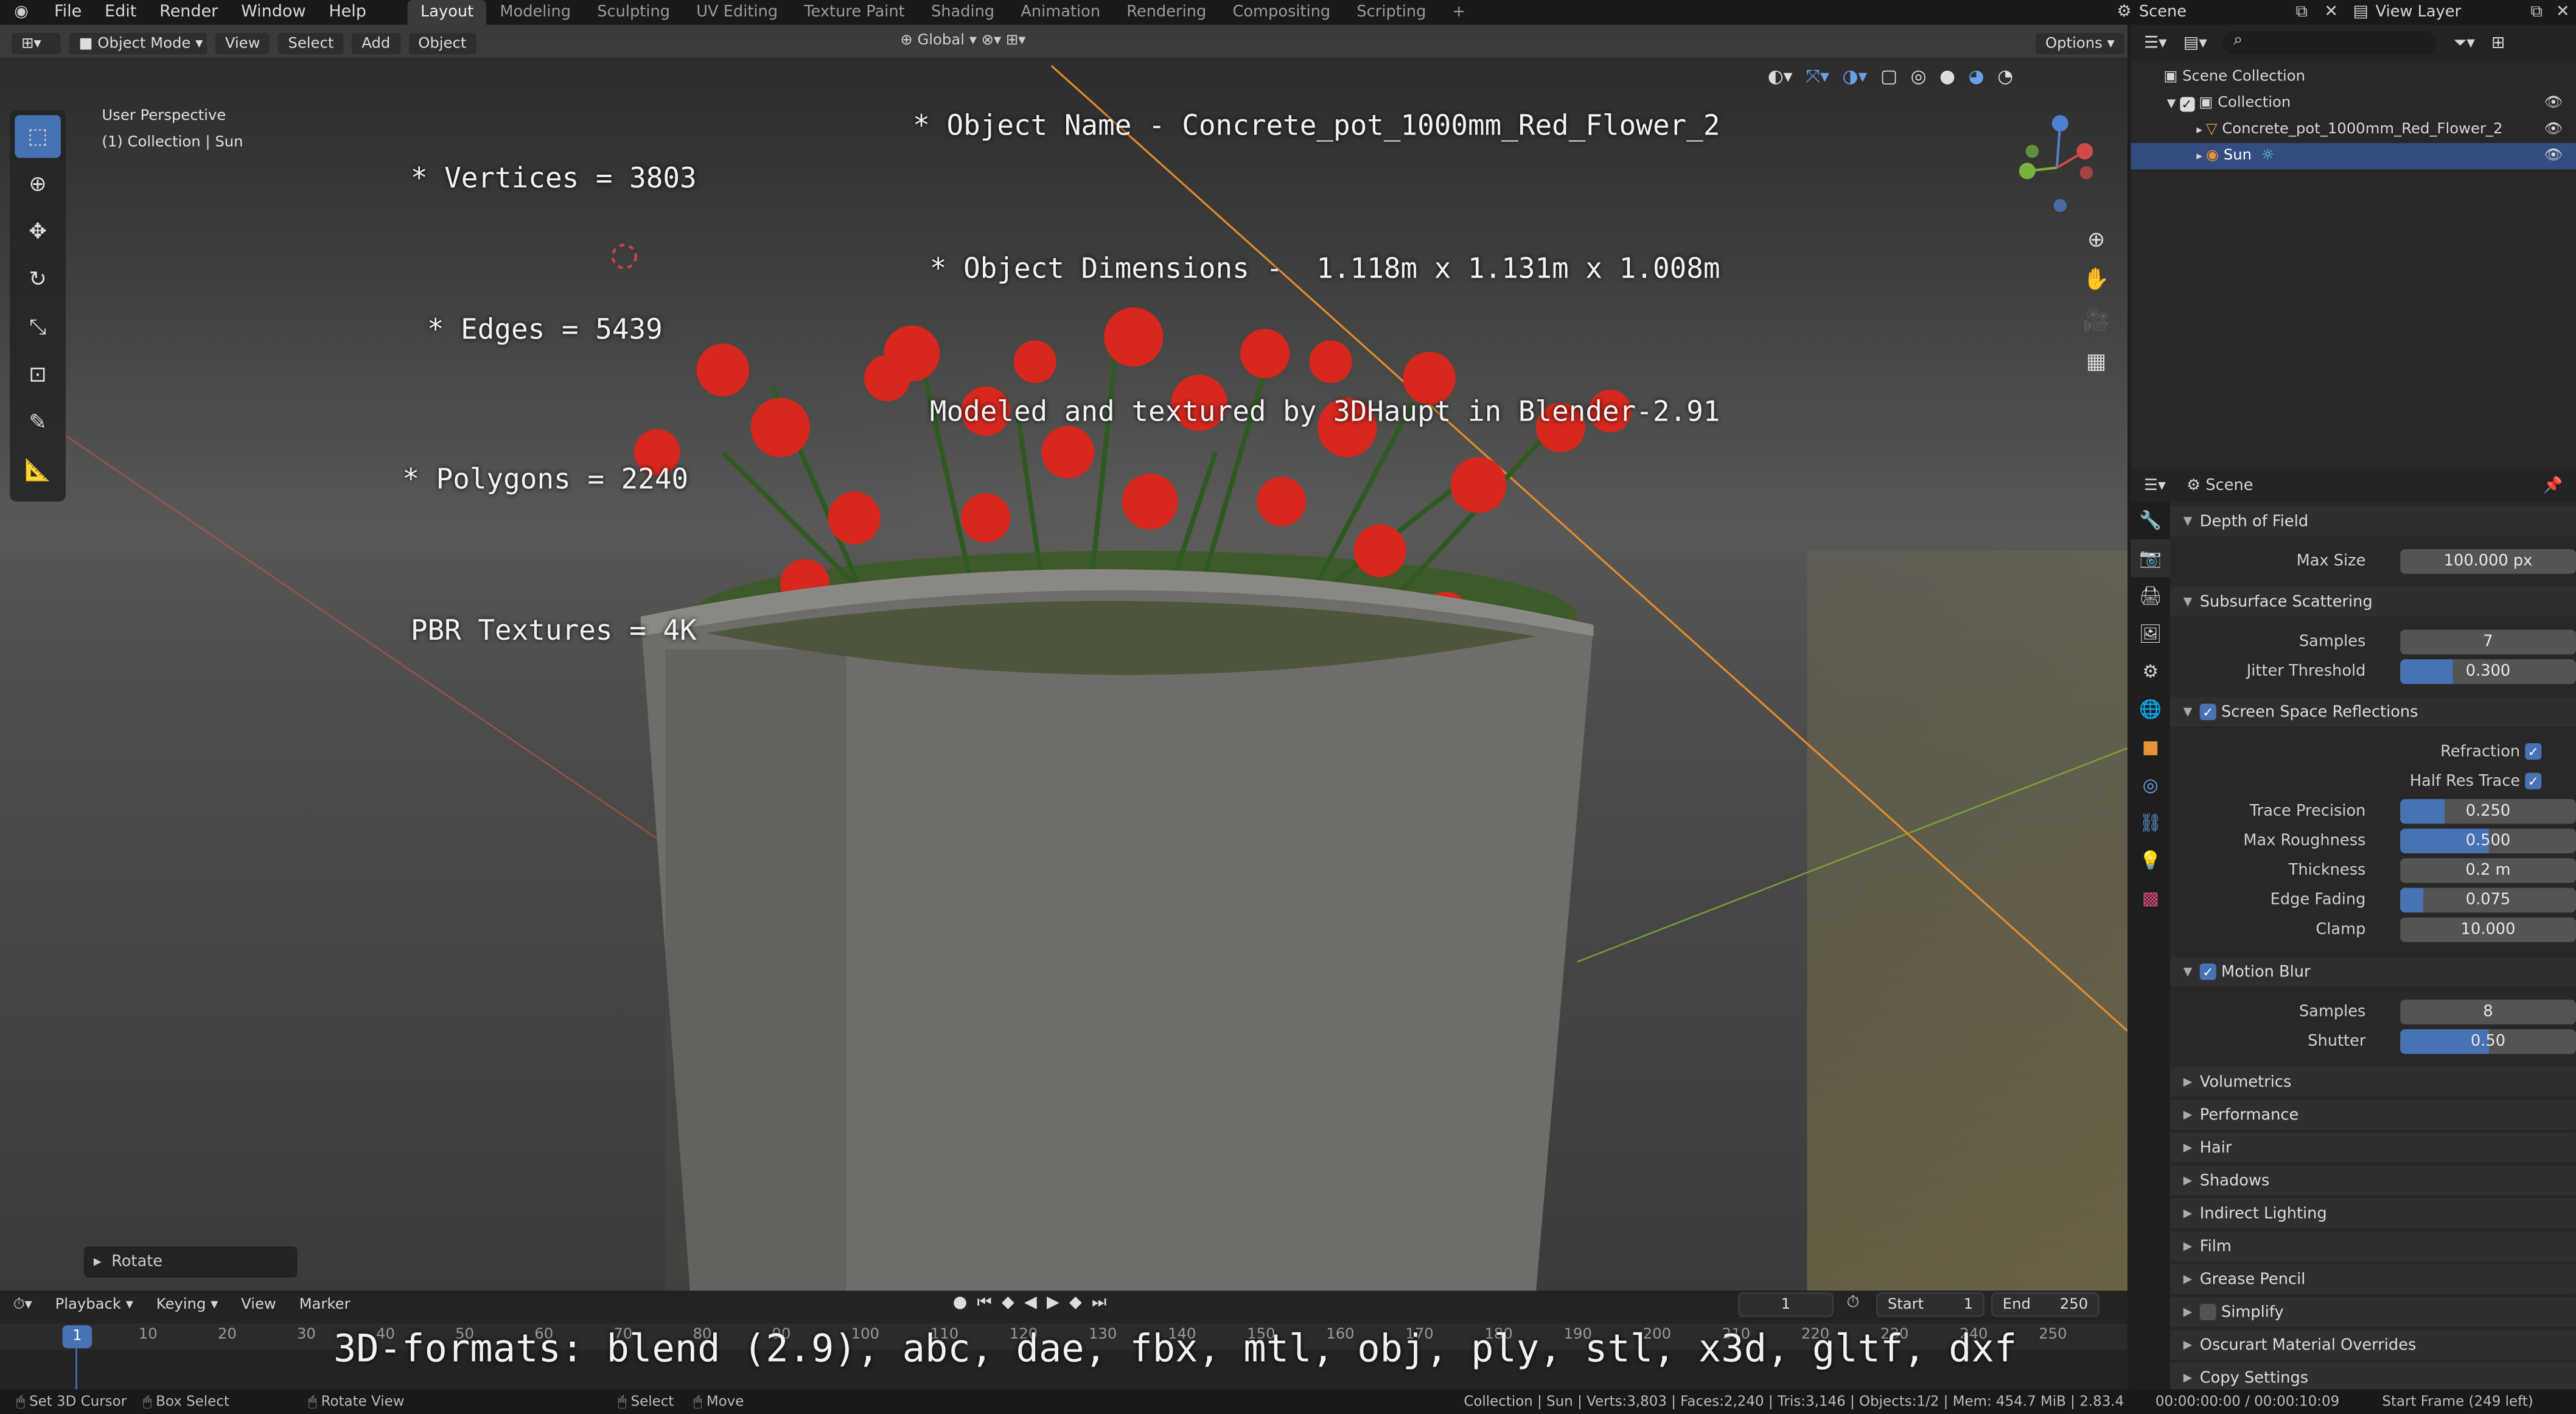 The width and height of the screenshot is (2576, 1414). I want to click on outliner-sun-row: ▸ ◉ Sun ☼ 👁, so click(2353, 156).